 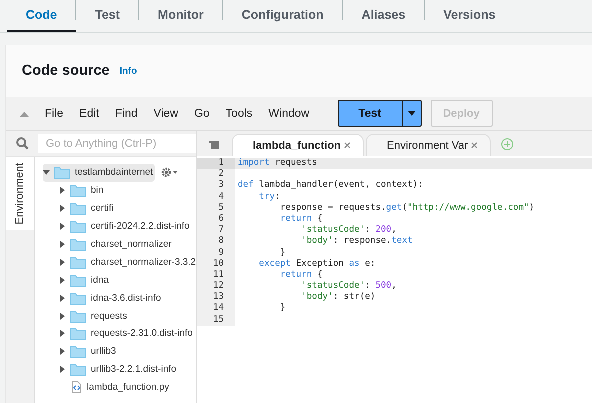 What do you see at coordinates (100, 280) in the screenshot?
I see `folder-name: idna` at bounding box center [100, 280].